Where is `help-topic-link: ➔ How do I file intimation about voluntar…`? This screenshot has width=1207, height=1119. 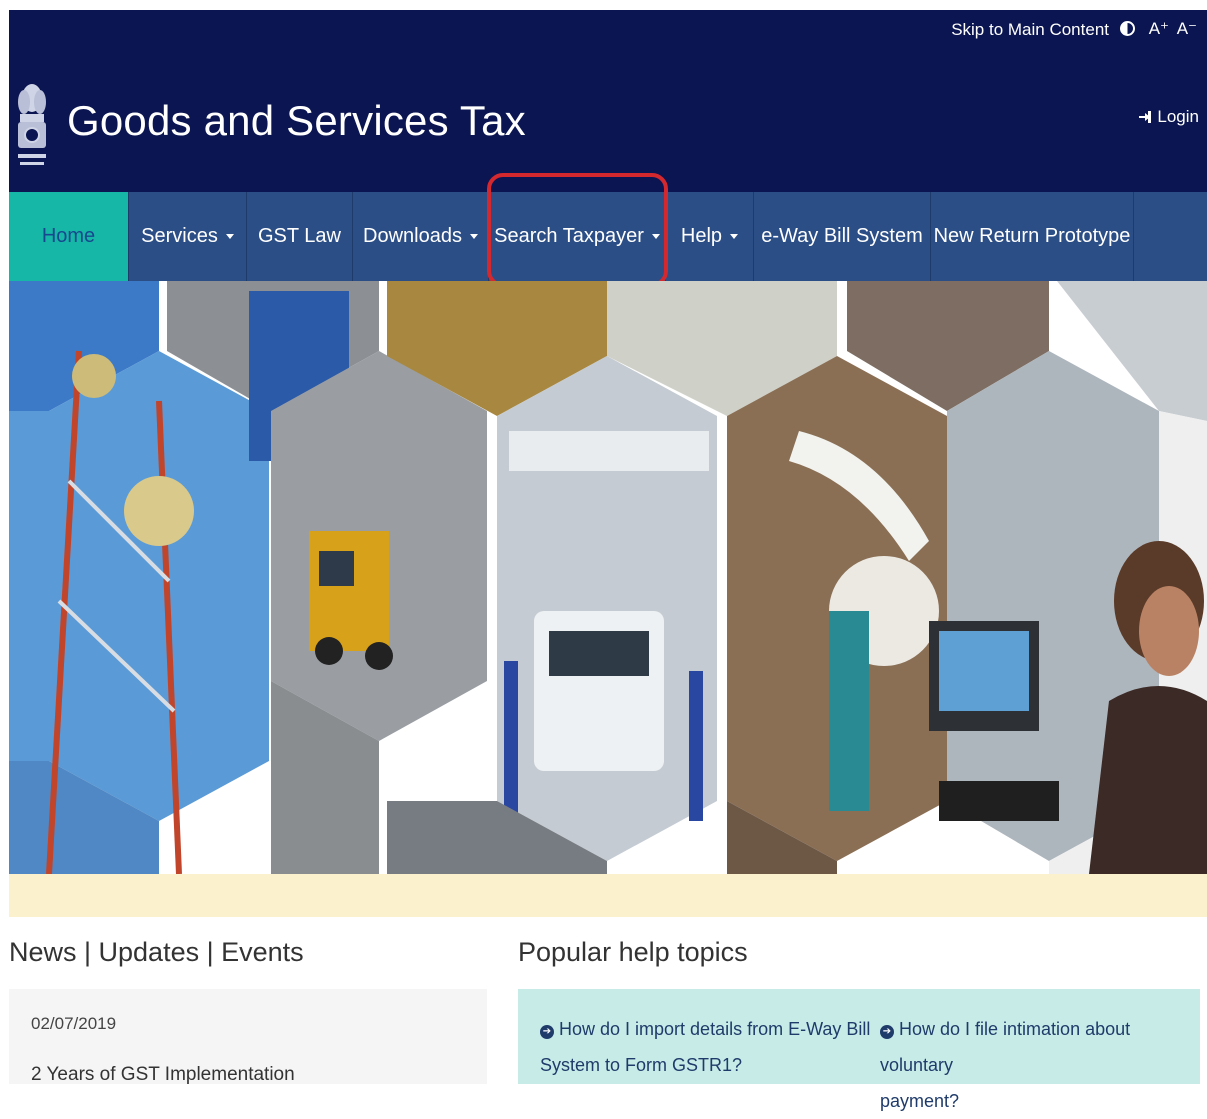 help-topic-link: ➔ How do I file intimation about voluntar… is located at coordinates (1040, 1065).